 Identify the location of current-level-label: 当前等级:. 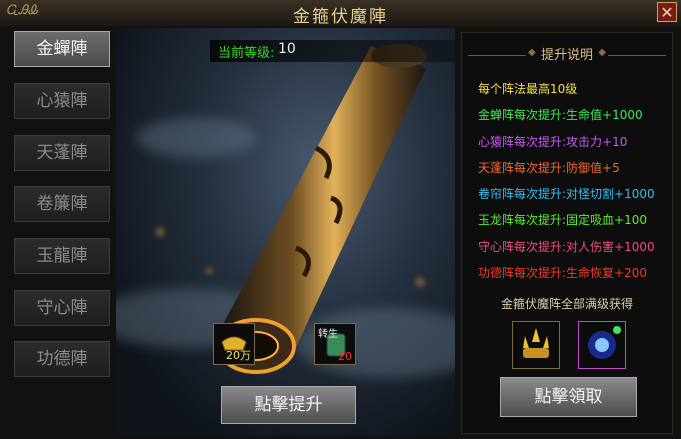
(246, 53).